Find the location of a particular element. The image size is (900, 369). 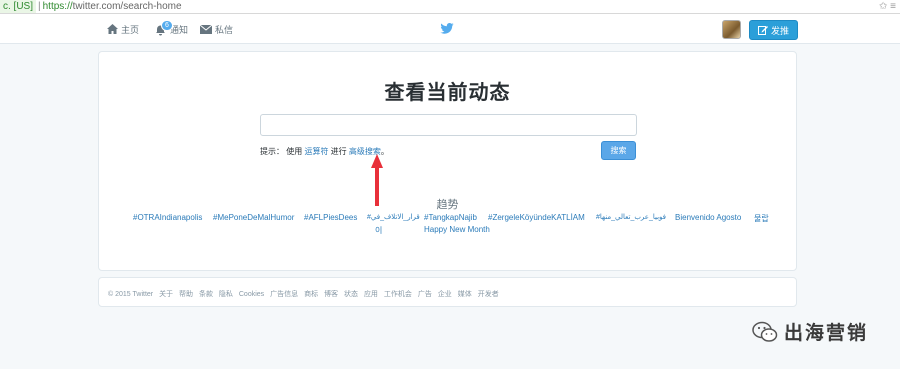

nav-messages: 私信 is located at coordinates (216, 29).